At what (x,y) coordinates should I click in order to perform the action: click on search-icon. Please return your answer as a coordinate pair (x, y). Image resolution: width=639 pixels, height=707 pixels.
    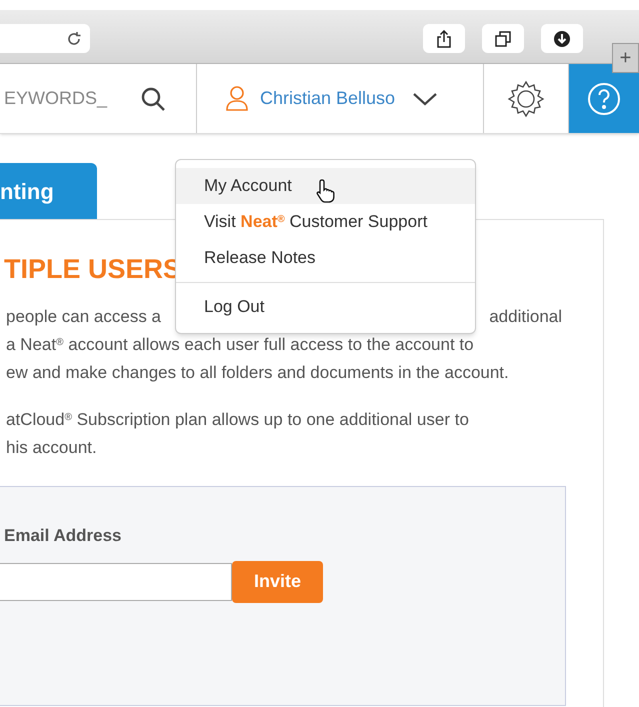
    Looking at the image, I should click on (153, 99).